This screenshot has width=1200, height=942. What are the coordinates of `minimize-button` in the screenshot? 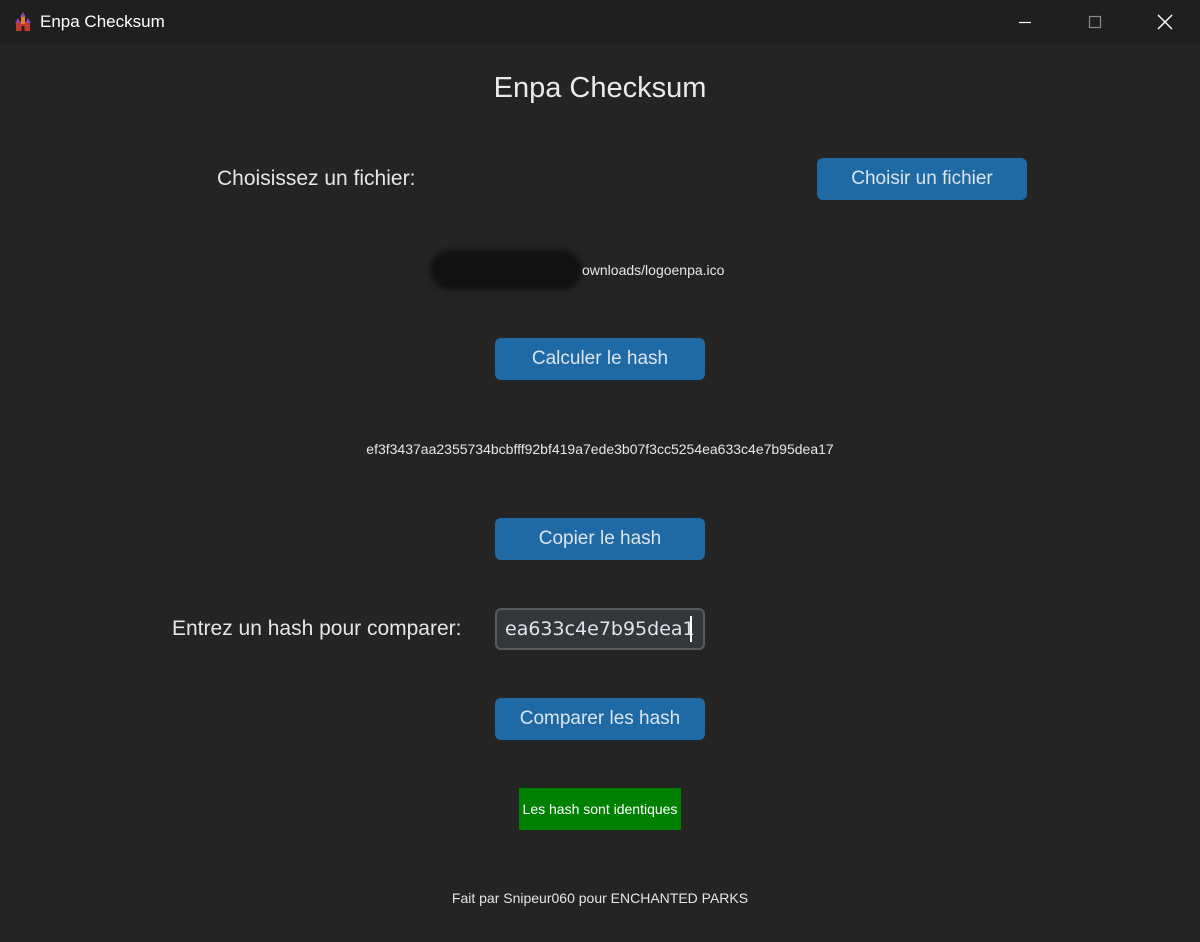 It's located at (1025, 22).